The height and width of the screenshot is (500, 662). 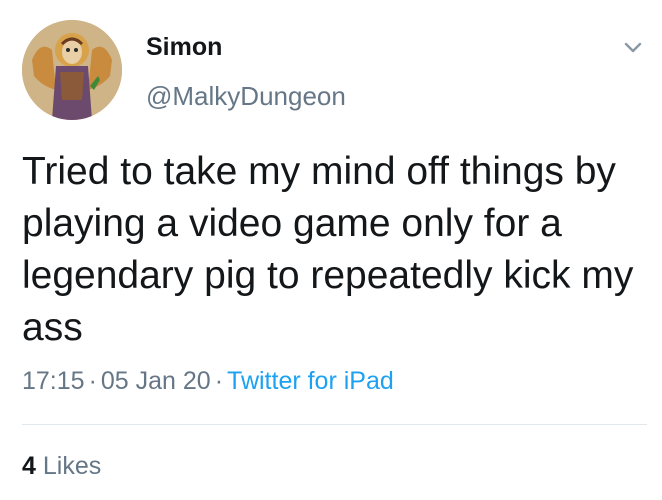 What do you see at coordinates (53, 381) in the screenshot?
I see `tweet-time: 17:15` at bounding box center [53, 381].